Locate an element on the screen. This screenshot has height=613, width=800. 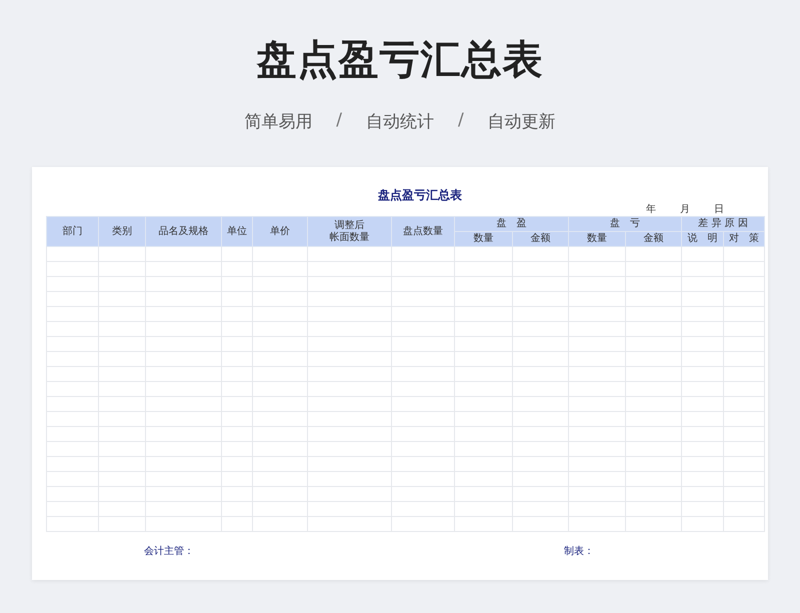
date-label: 月 is located at coordinates (685, 209).